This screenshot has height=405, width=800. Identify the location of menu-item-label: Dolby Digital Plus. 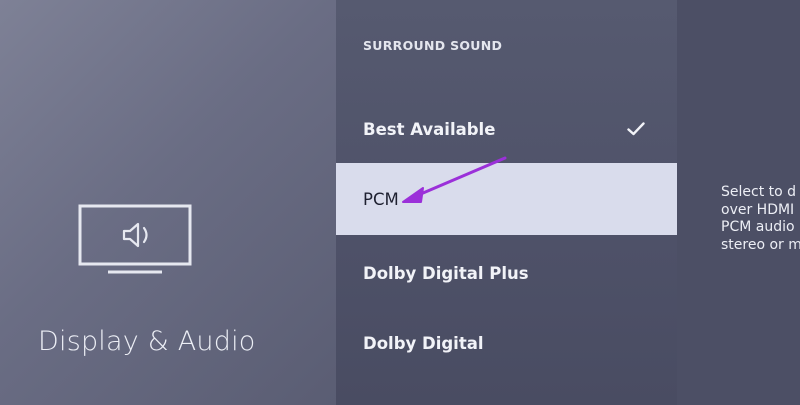
(446, 273).